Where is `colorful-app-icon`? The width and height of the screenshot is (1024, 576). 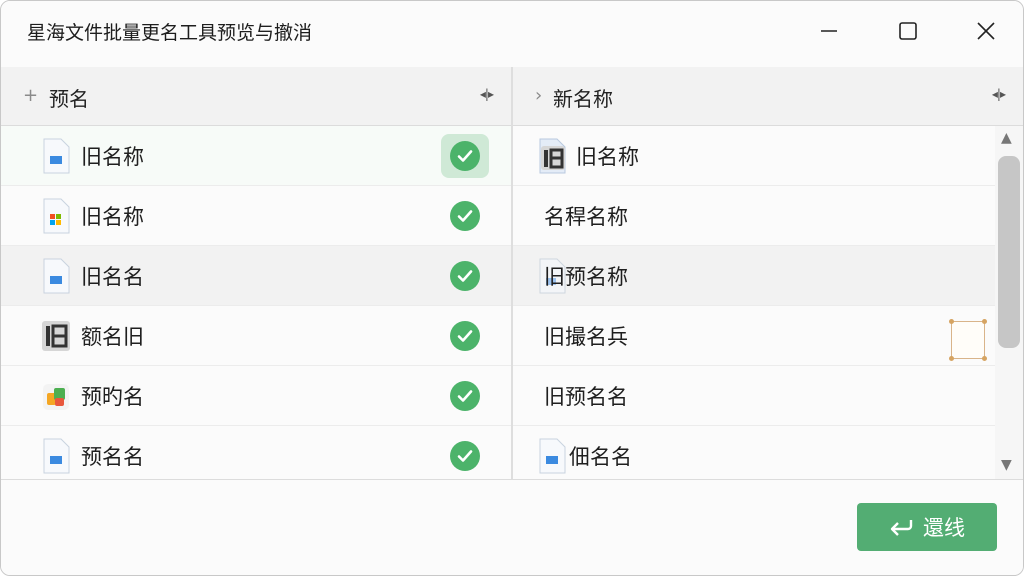
colorful-app-icon is located at coordinates (56, 397).